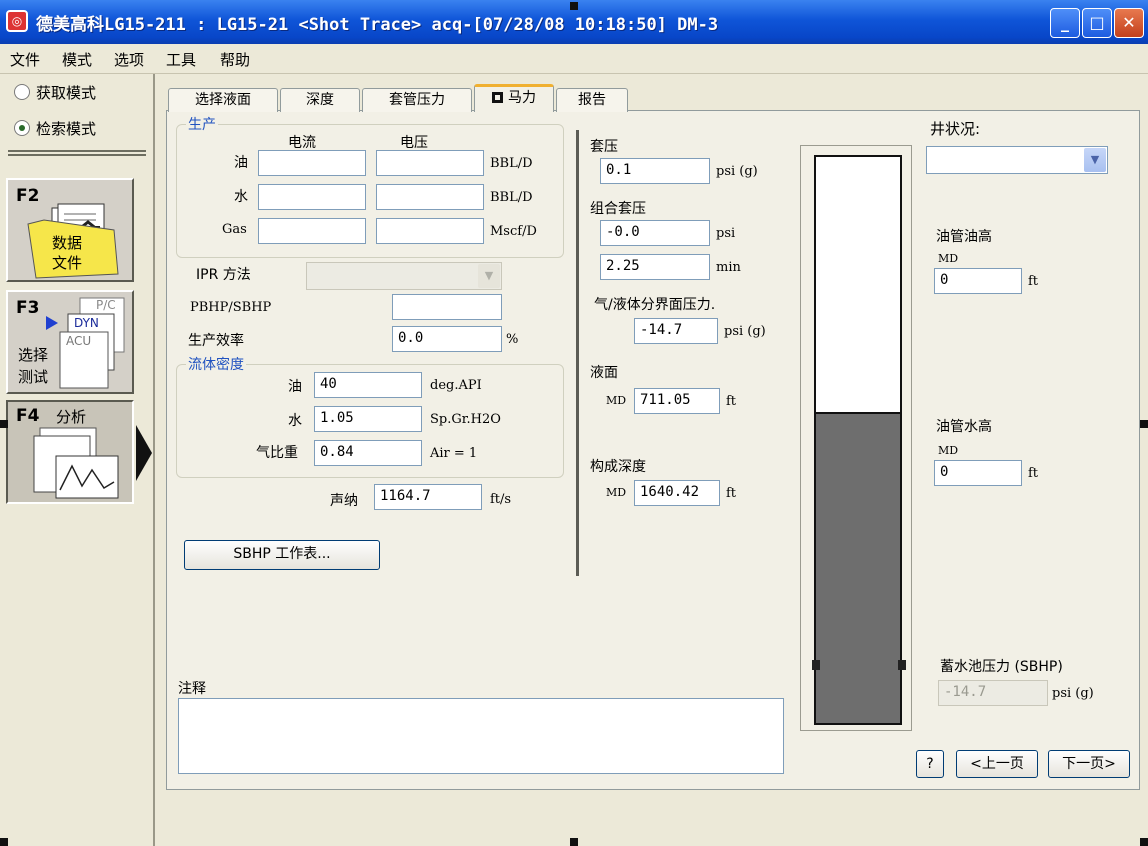 This screenshot has height=846, width=1148. What do you see at coordinates (295, 387) in the screenshot?
I see `oil-density-label: 油` at bounding box center [295, 387].